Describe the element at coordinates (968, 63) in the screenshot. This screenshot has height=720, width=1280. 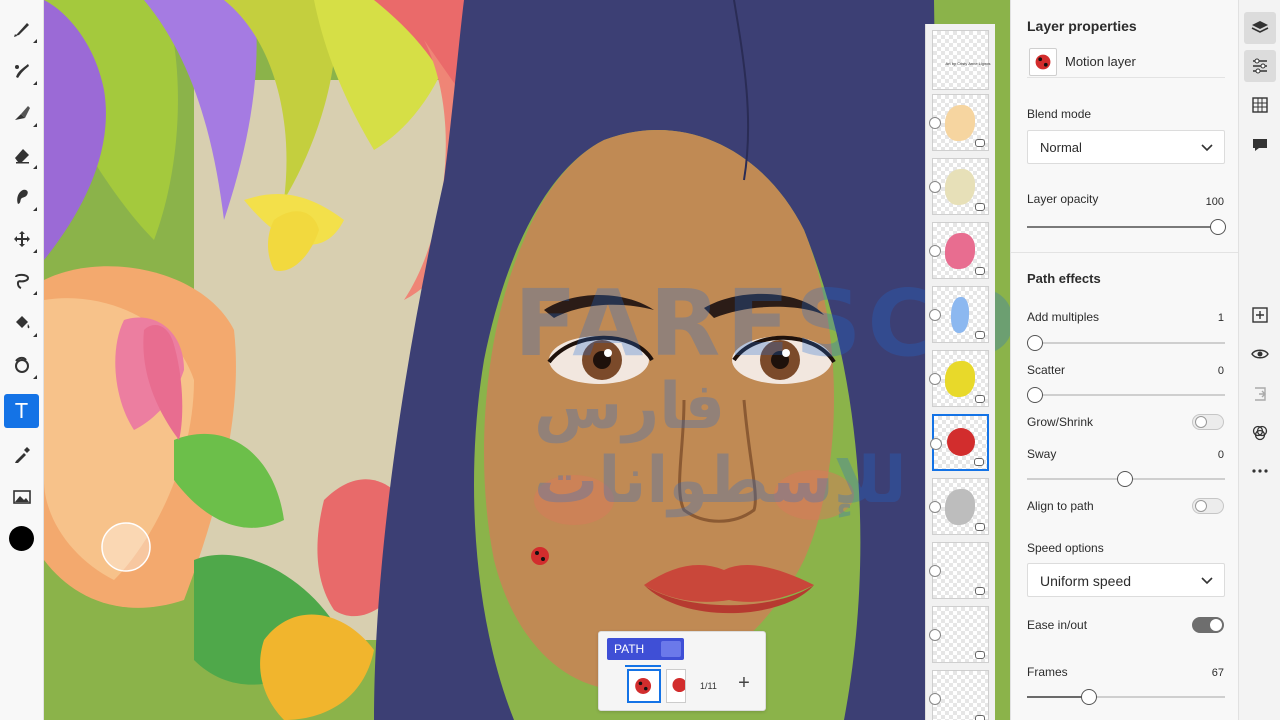
I see `frame-cover-title: Art by Cristy Anne Lignos` at that location.